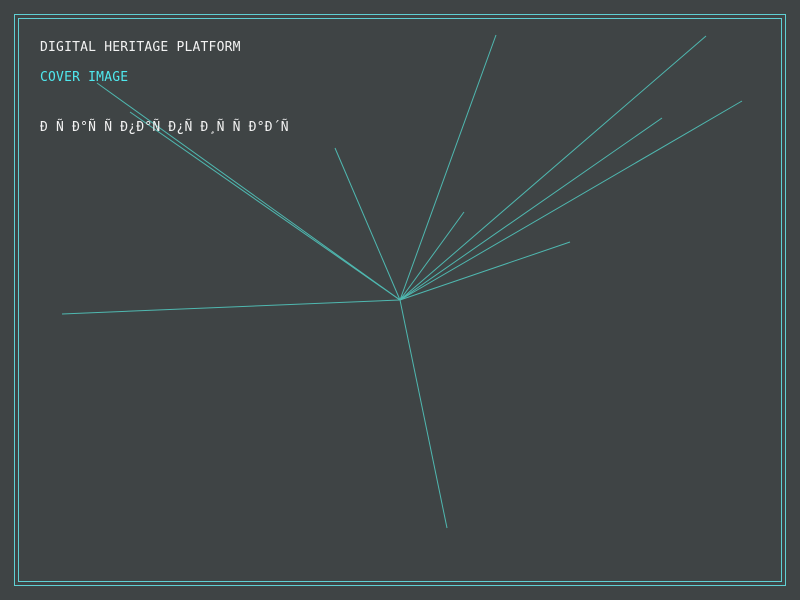  What do you see at coordinates (164, 127) in the screenshot?
I see `image-caption: Ð Ñ Ð°Ñ Ñ Ð¿Ð°Ñ Ð¿Ñ Ð¸Ñ Ñ Ð°Ð´Ñ` at bounding box center [164, 127].